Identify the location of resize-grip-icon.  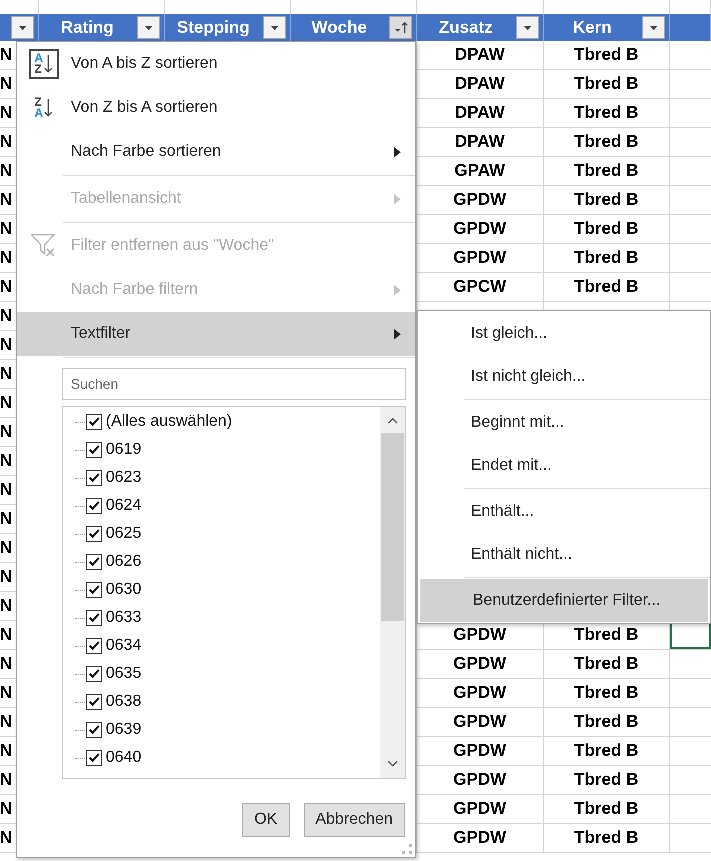
(407, 849).